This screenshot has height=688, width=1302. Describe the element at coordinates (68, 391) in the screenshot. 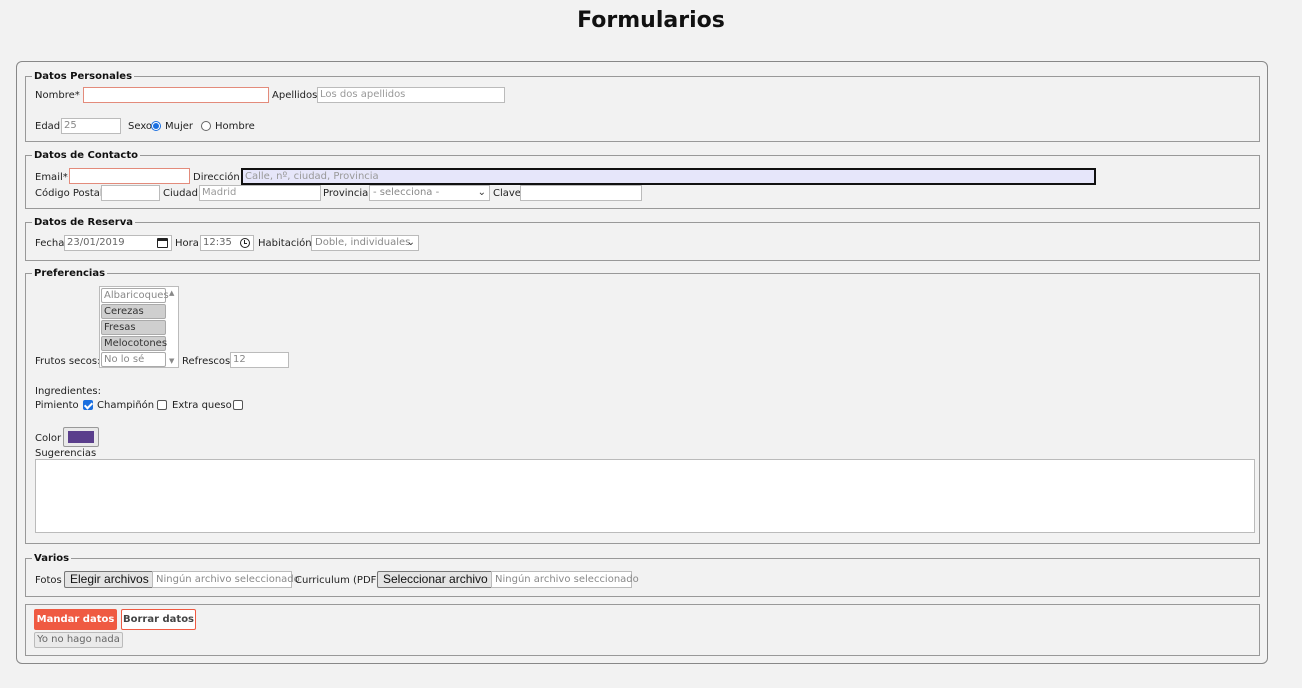

I see `ingredientes-label: Ingredientes:` at that location.